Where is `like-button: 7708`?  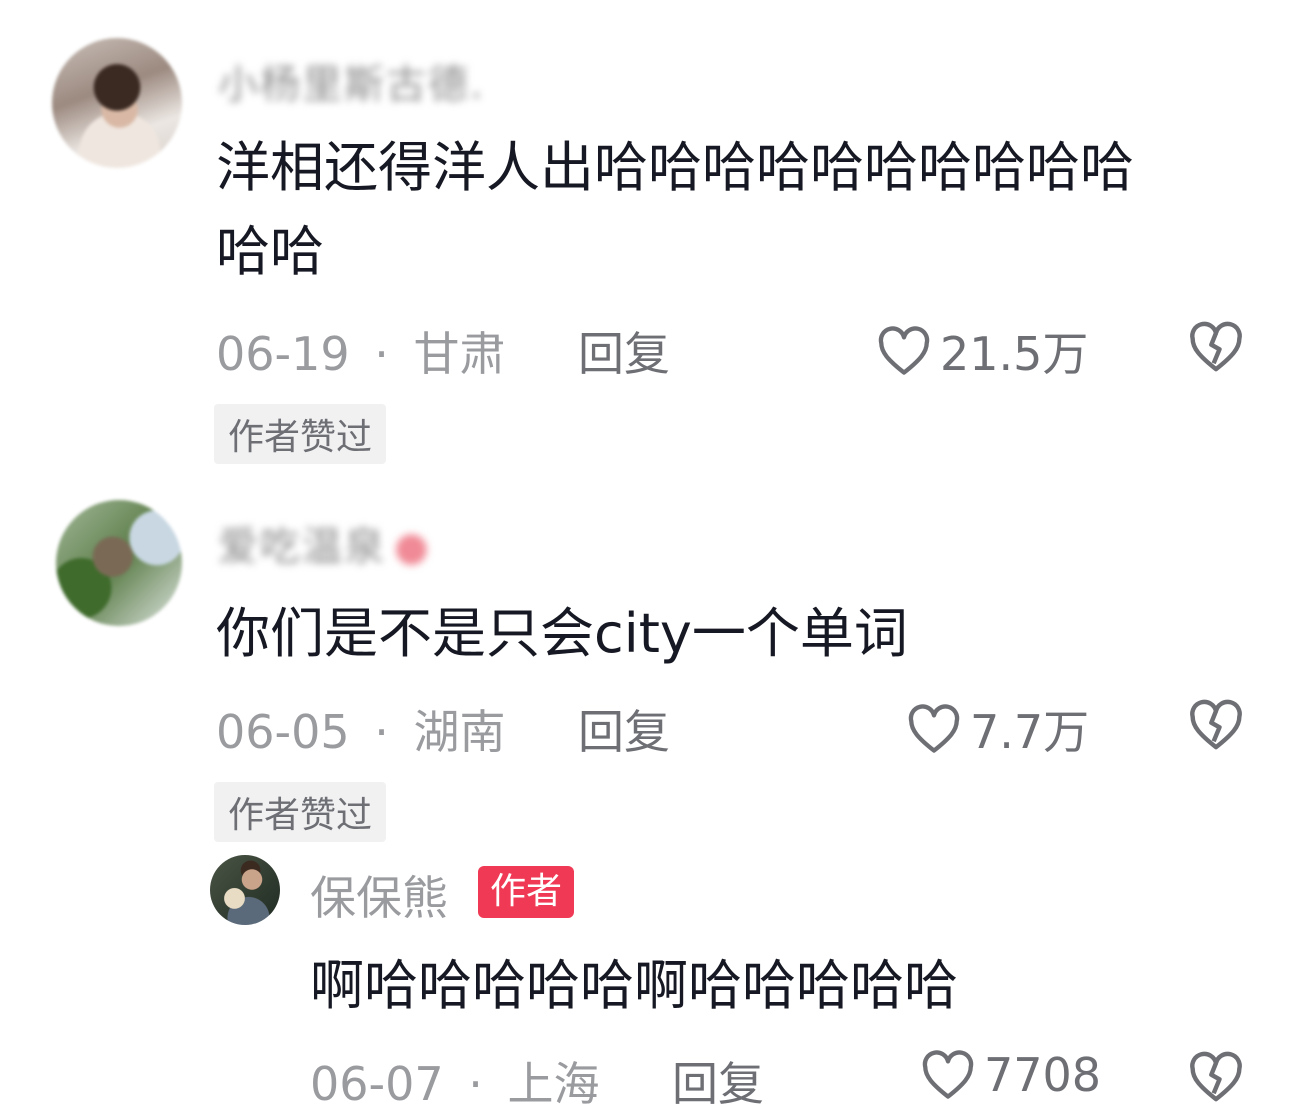 like-button: 7708 is located at coordinates (1010, 1075).